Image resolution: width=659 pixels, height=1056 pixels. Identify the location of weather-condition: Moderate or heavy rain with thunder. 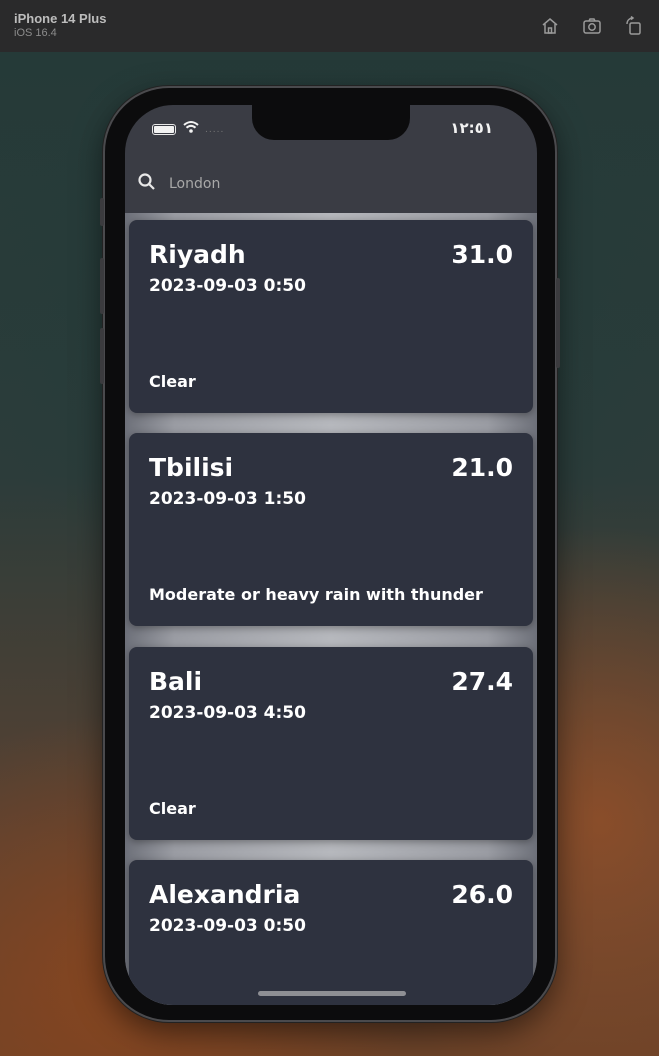
(316, 594).